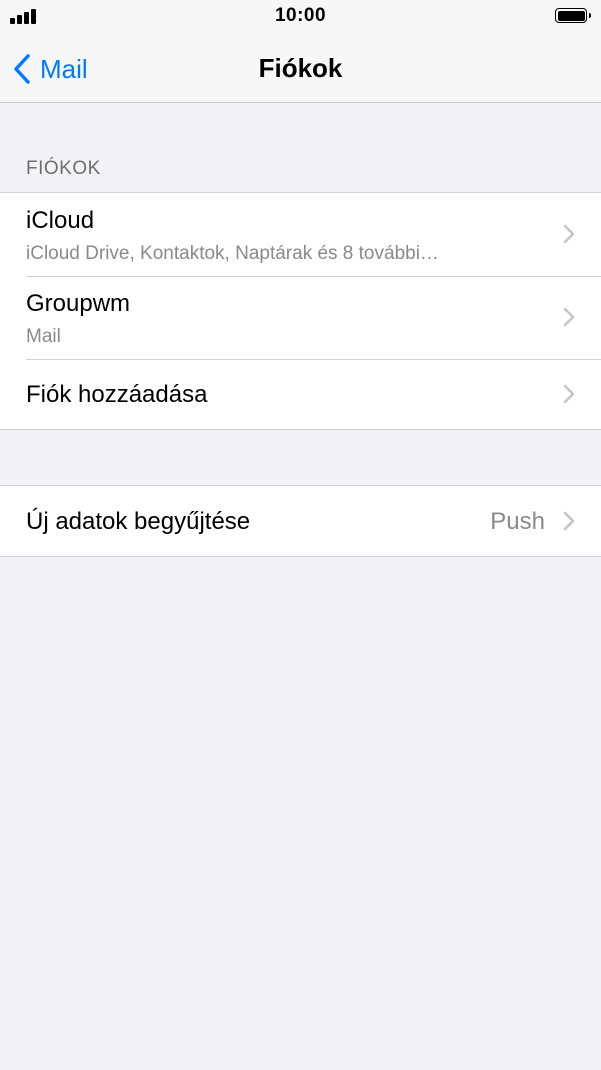 The image size is (601, 1070). What do you see at coordinates (517, 521) in the screenshot?
I see `fetch-new-data-value: Push` at bounding box center [517, 521].